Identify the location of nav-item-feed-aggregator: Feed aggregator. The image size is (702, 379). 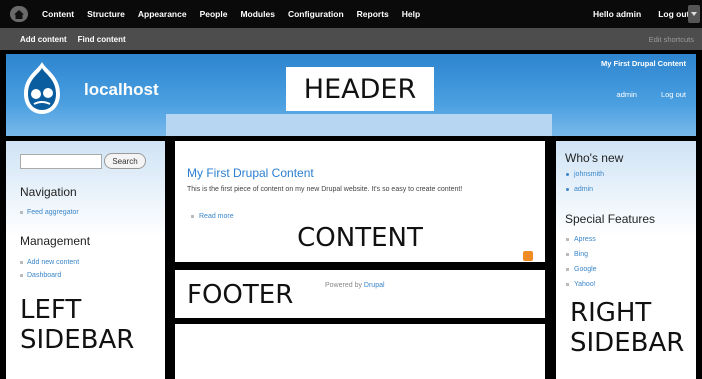
(49, 212).